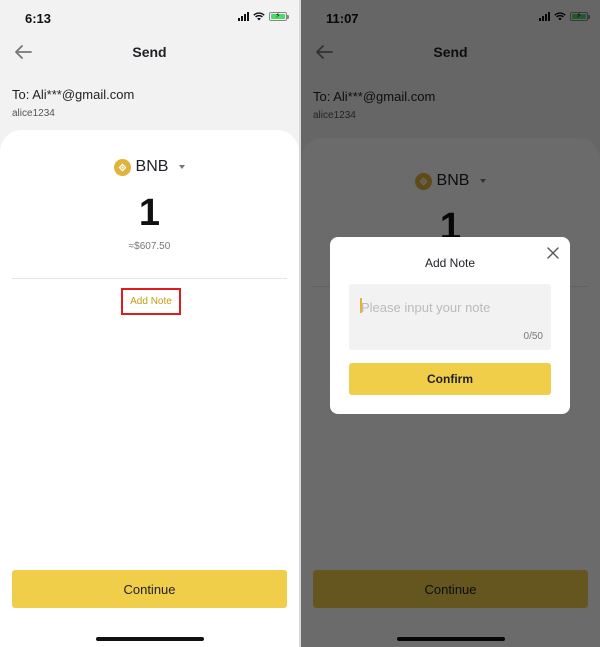  I want to click on status-bar: 6:13 ⚡, so click(149, 18).